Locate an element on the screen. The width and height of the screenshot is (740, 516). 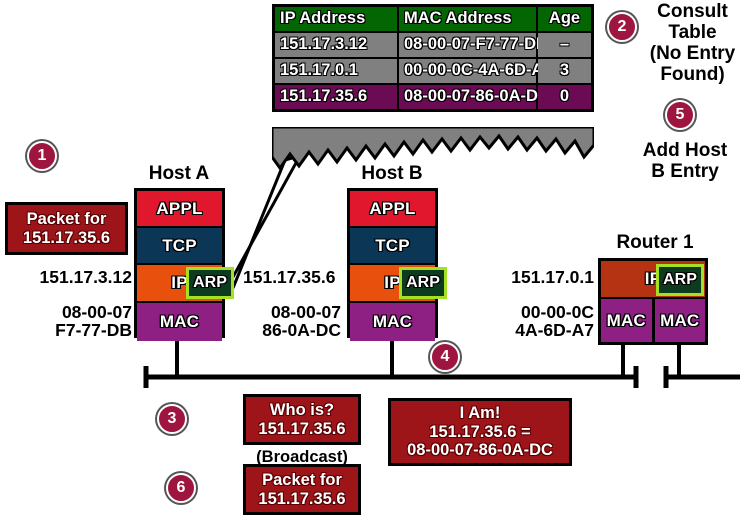
packet-bottom-line1: Packet for is located at coordinates (302, 479).